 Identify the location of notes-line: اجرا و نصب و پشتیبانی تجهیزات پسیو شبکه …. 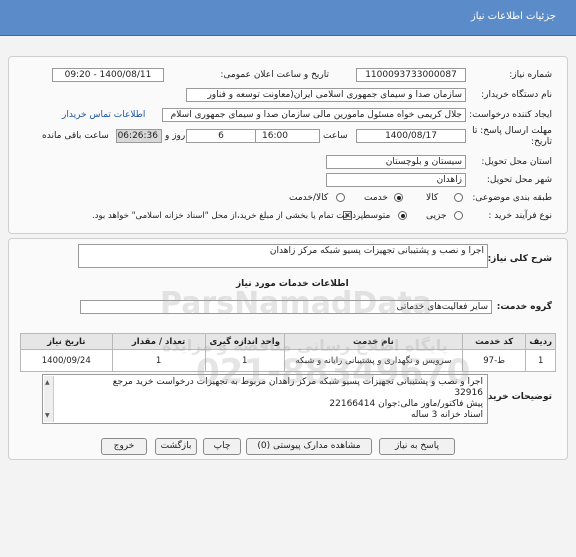
(297, 382).